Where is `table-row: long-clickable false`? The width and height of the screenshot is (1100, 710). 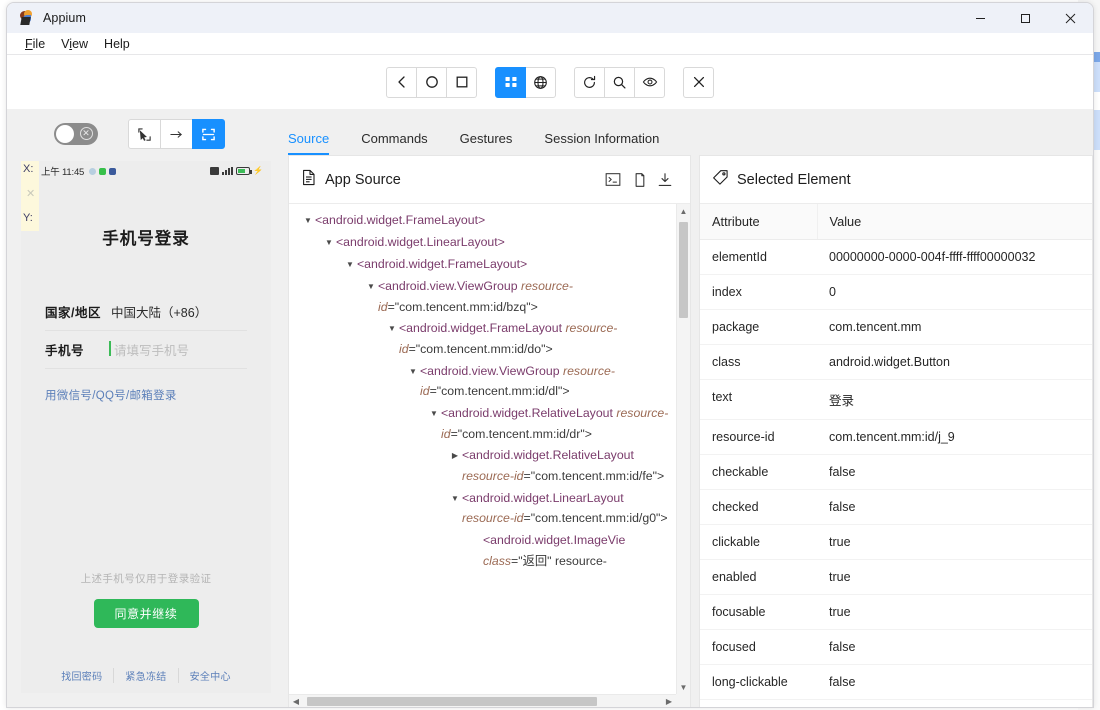
table-row: long-clickable false is located at coordinates (896, 682).